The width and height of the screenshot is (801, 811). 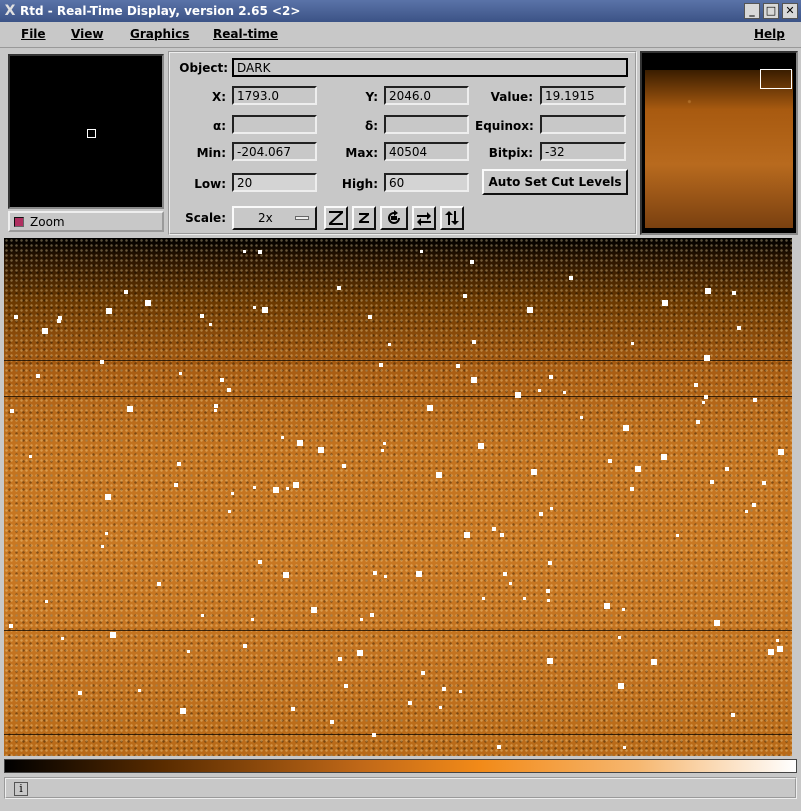 What do you see at coordinates (424, 218) in the screenshot?
I see `flip-x-button` at bounding box center [424, 218].